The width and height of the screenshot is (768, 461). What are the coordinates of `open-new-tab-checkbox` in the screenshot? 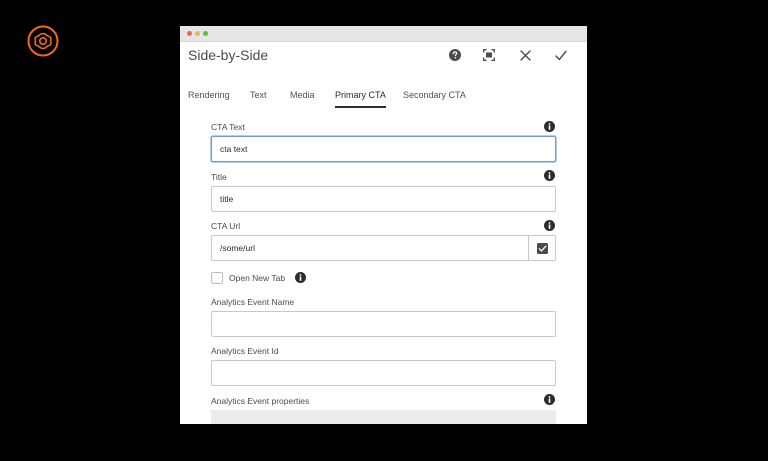 It's located at (217, 278).